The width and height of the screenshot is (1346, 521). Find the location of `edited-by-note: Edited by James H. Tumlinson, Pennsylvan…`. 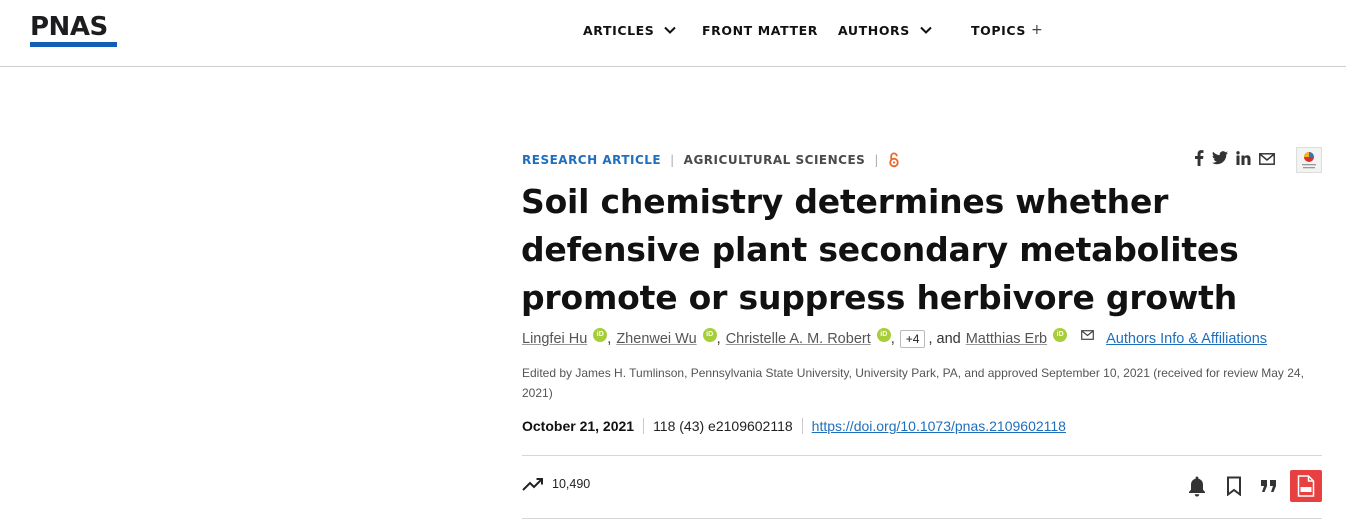

edited-by-note: Edited by James H. Tumlinson, Pennsylvan… is located at coordinates (913, 383).